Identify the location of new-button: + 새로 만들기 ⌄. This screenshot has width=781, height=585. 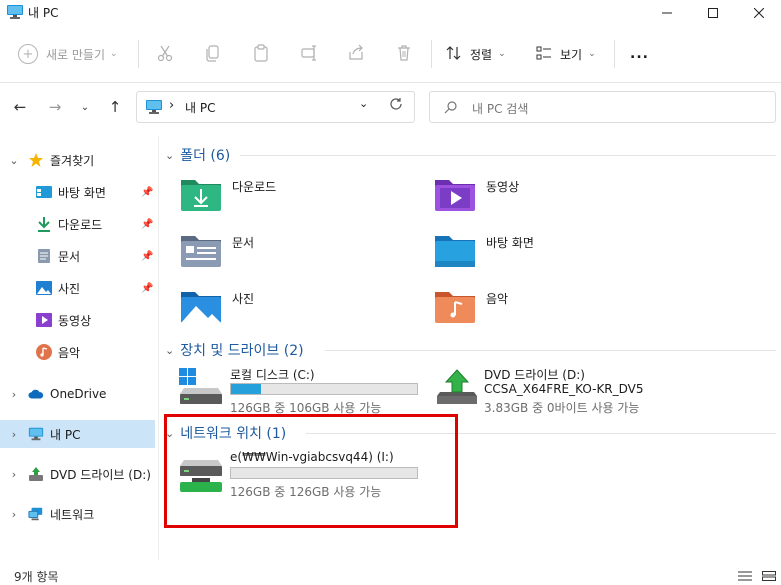
(68, 54).